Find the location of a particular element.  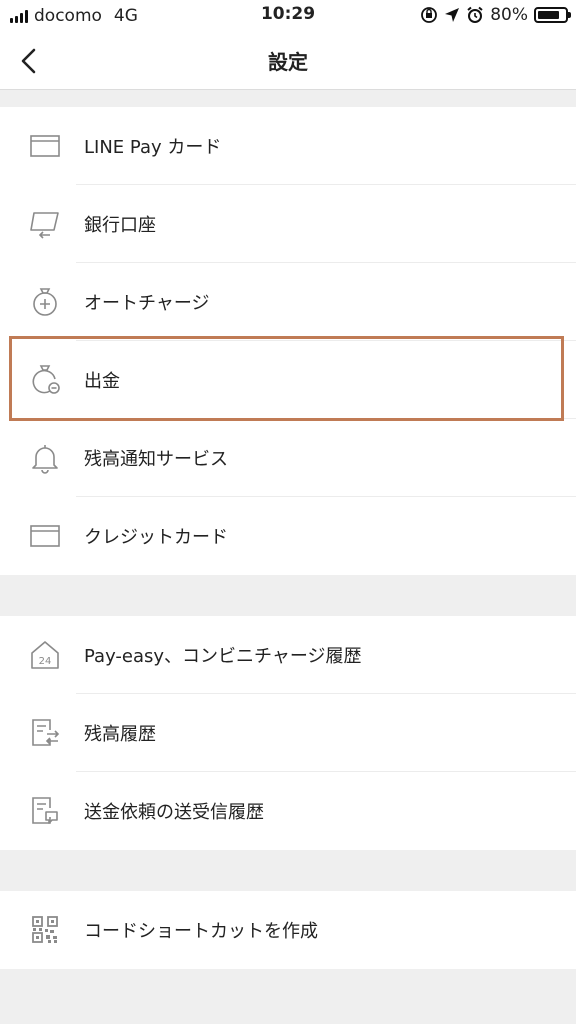

settings-item-line-pay-card: LINE Pay カード is located at coordinates (288, 146).